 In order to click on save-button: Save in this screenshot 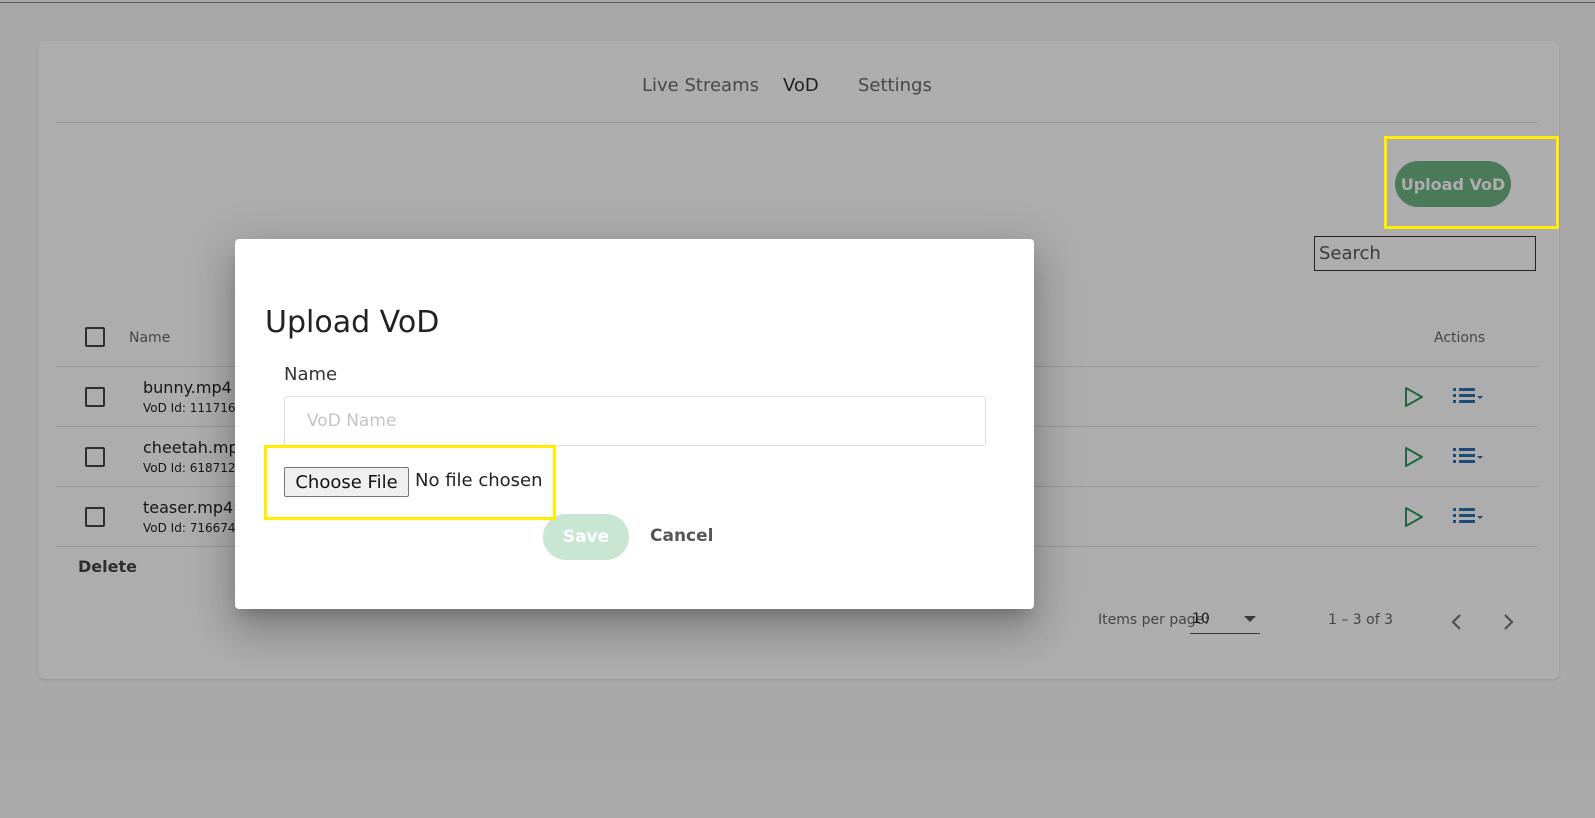, I will do `click(586, 537)`.